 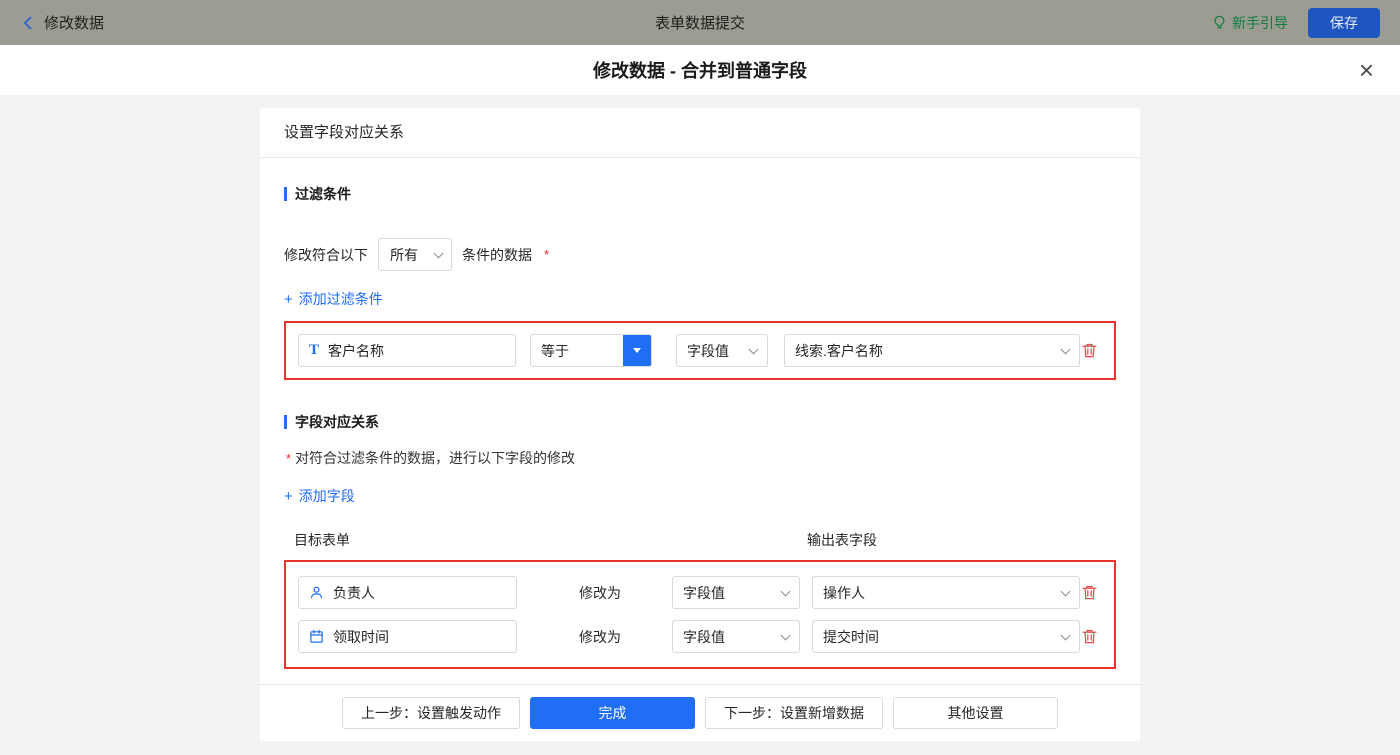 What do you see at coordinates (316, 636) in the screenshot?
I see `calendar-icon` at bounding box center [316, 636].